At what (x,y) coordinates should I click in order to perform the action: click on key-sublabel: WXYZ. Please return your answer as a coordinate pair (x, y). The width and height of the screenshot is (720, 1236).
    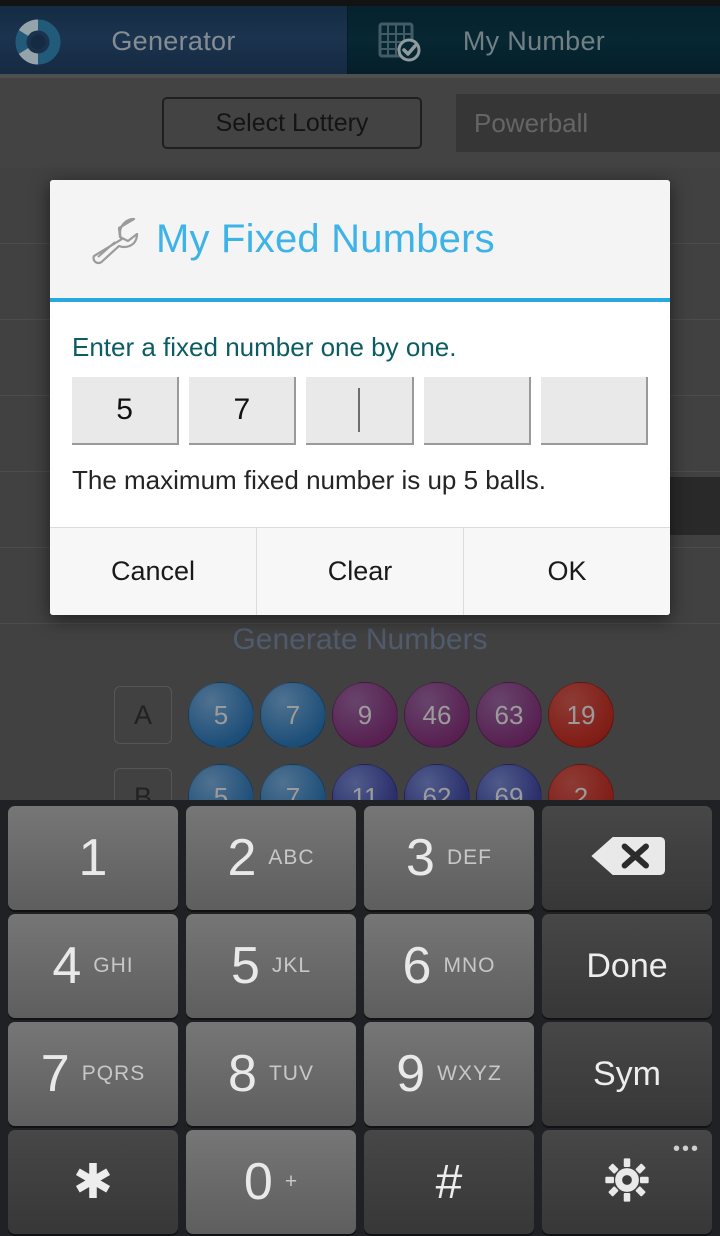
    Looking at the image, I should click on (469, 1073).